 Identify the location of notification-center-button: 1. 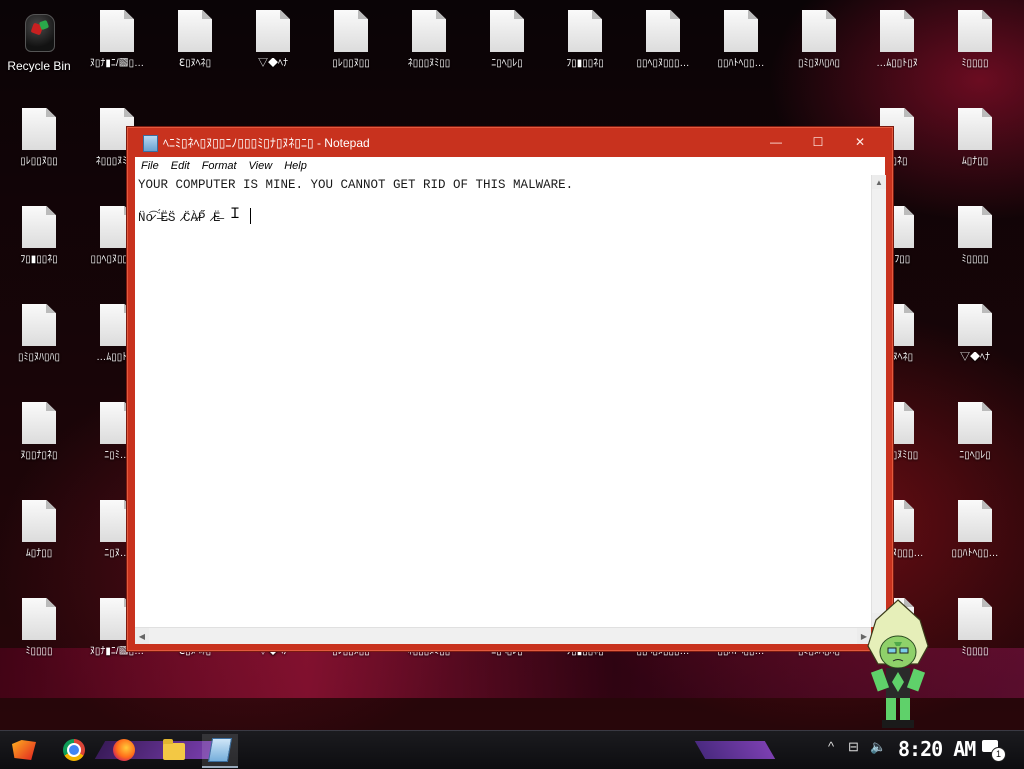
(994, 750).